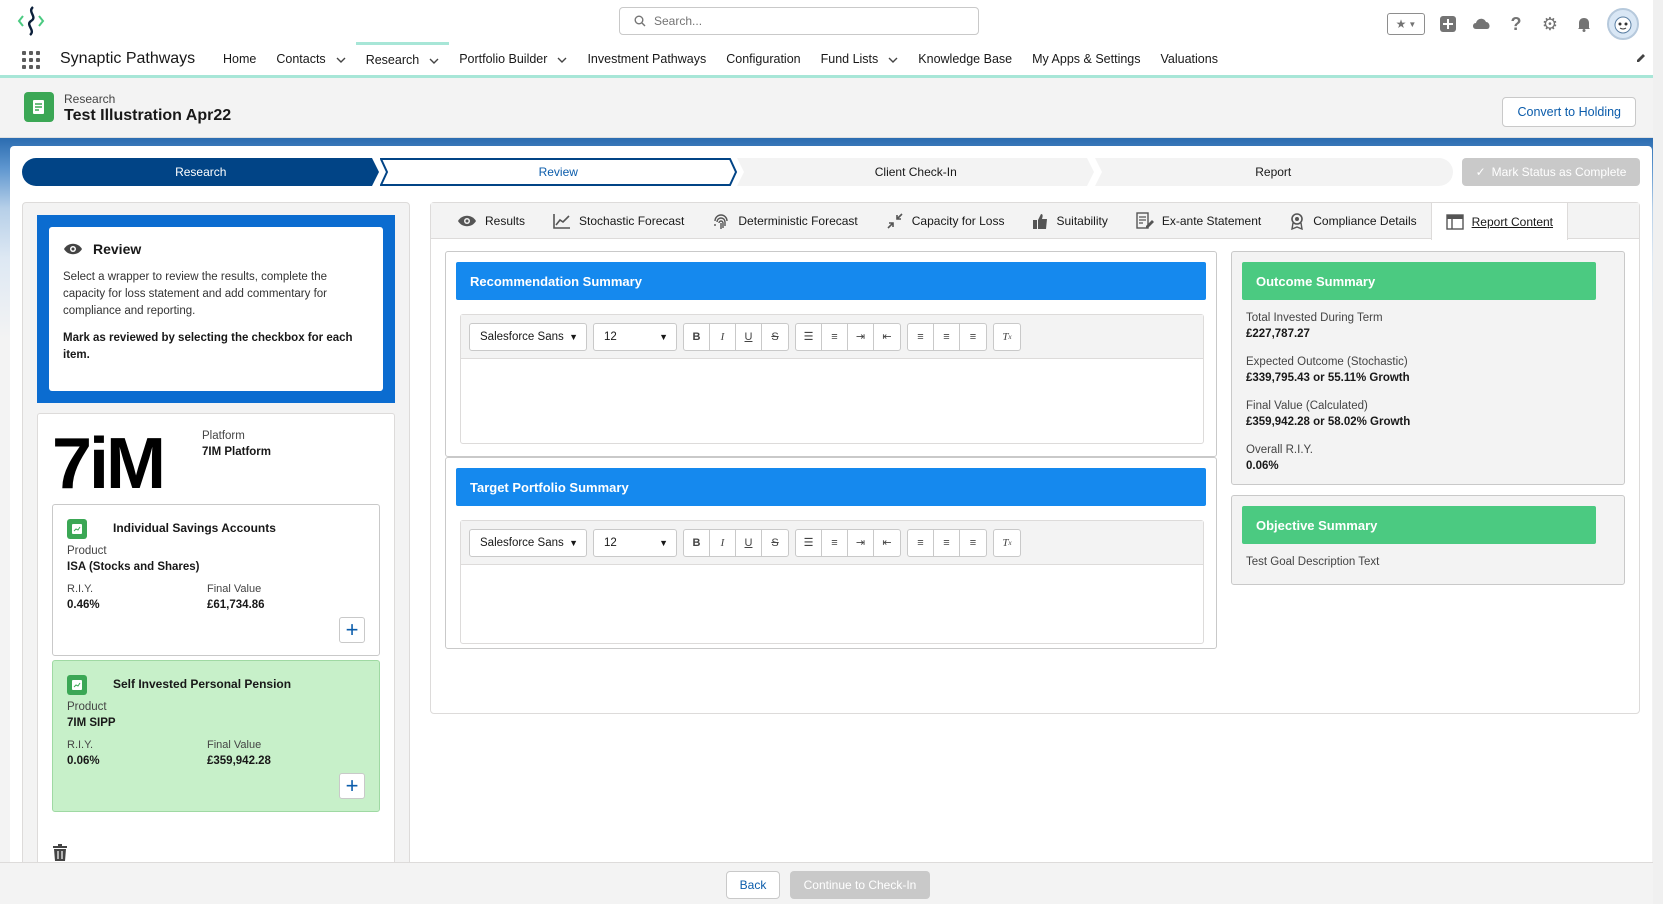  I want to click on path-step-report: Report, so click(1273, 172).